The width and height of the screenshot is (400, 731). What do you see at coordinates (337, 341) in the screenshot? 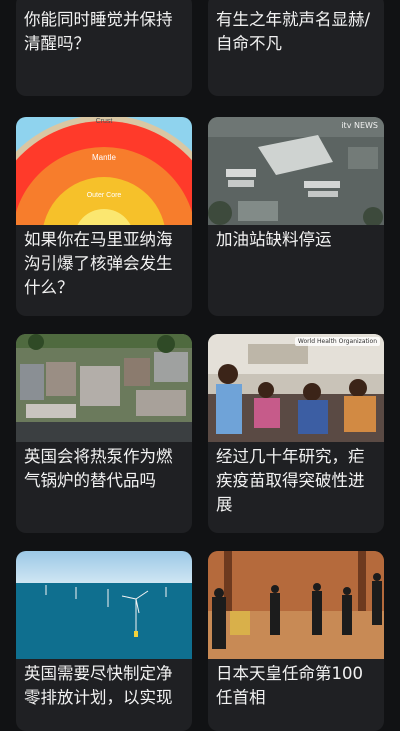
I see `who-watermark: World Health Organization` at bounding box center [337, 341].